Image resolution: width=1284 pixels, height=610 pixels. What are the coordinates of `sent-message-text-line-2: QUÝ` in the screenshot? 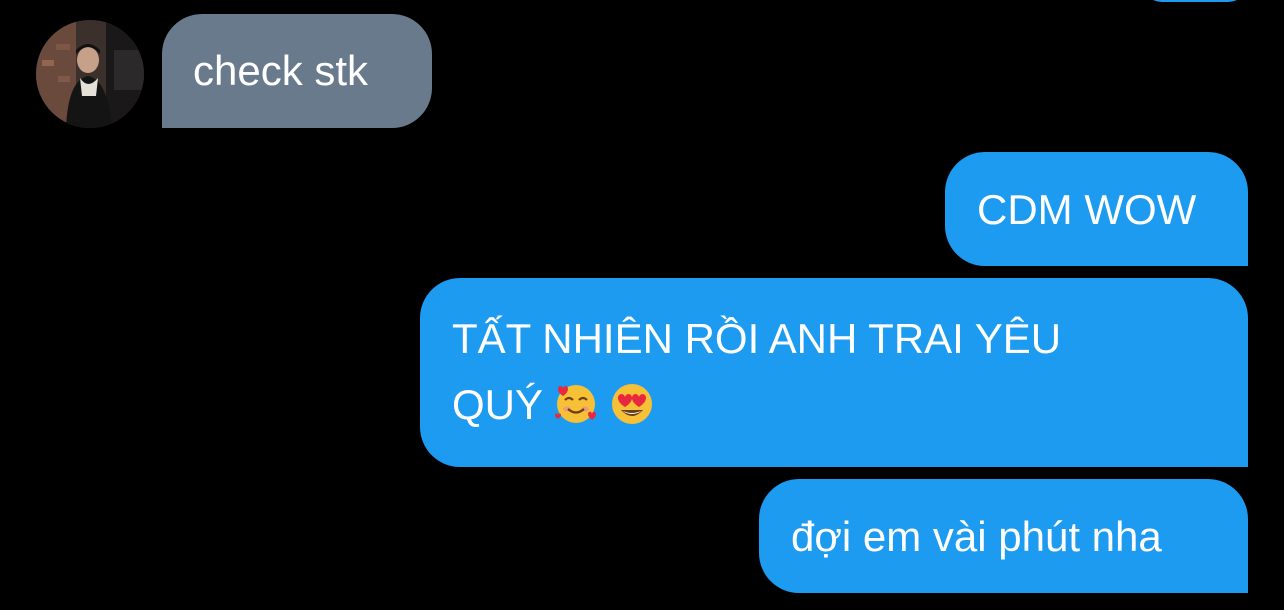 It's located at (850, 405).